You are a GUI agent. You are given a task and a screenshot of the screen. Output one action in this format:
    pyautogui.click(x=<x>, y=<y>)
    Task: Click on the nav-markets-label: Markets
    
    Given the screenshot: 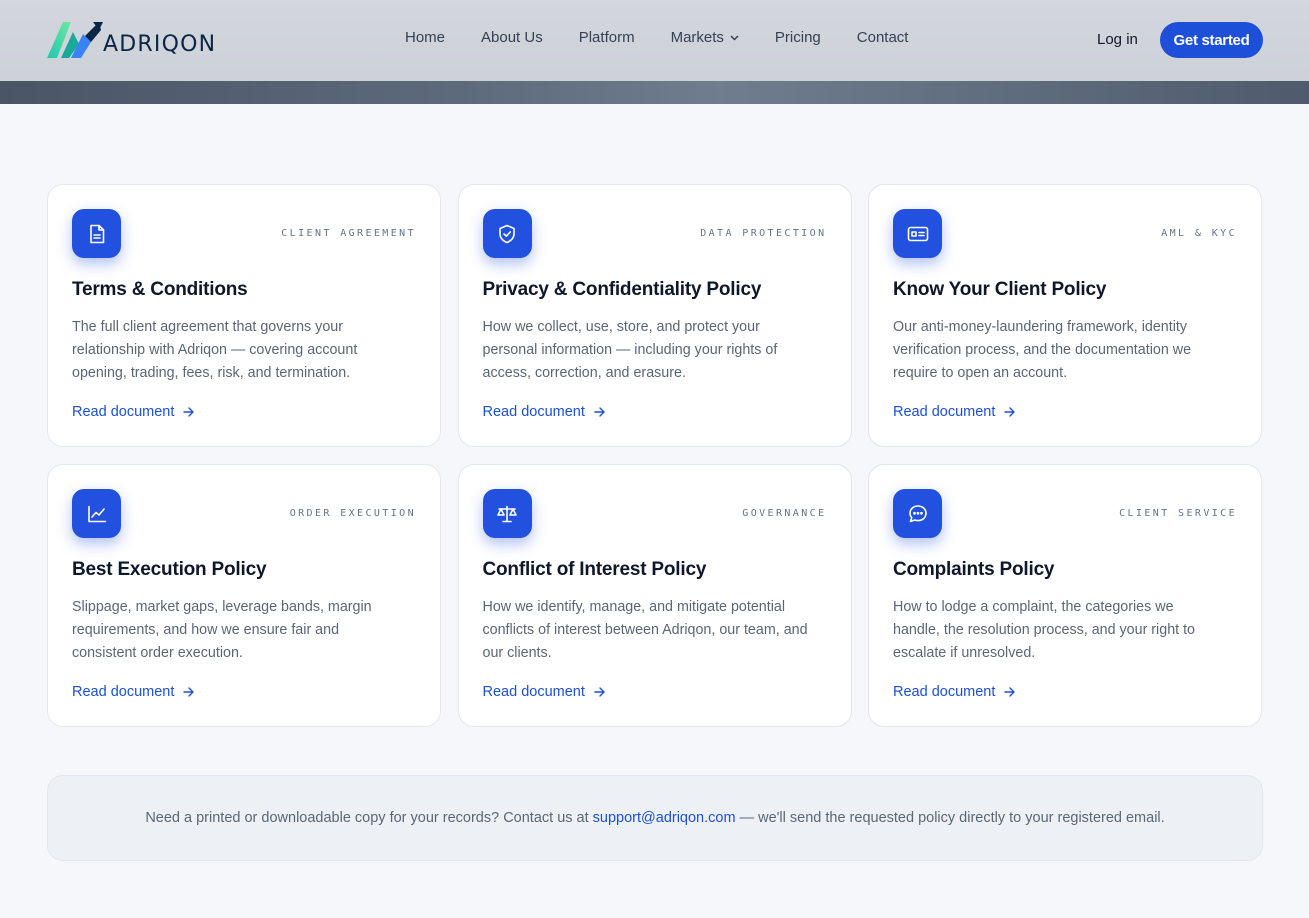 What is the action you would take?
    pyautogui.click(x=697, y=37)
    